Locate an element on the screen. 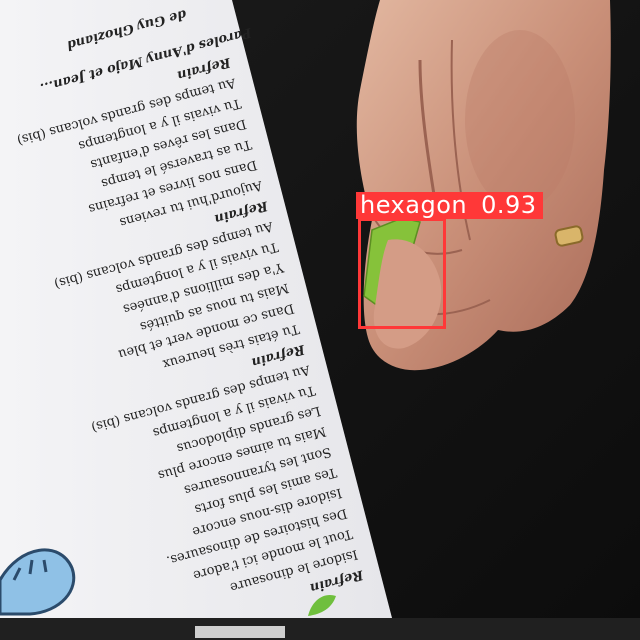 This screenshot has width=640, height=640. detection-class: hexagon is located at coordinates (414, 205).